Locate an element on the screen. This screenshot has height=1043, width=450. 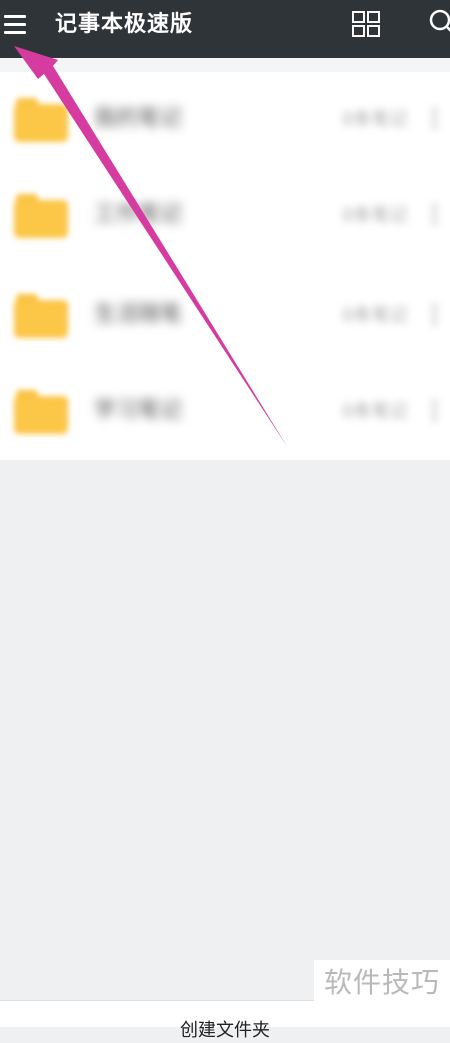
search-button is located at coordinates (439, 23).